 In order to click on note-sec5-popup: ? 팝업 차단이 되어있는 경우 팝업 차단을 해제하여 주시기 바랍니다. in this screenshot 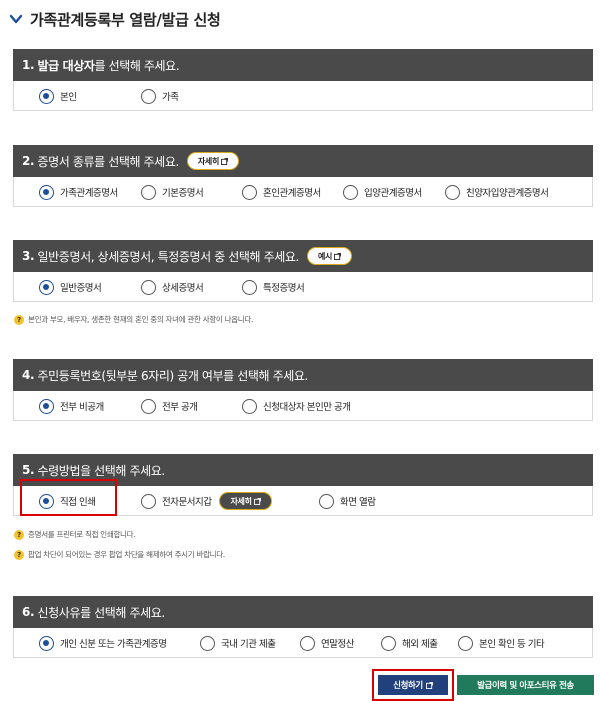, I will do `click(119, 554)`.